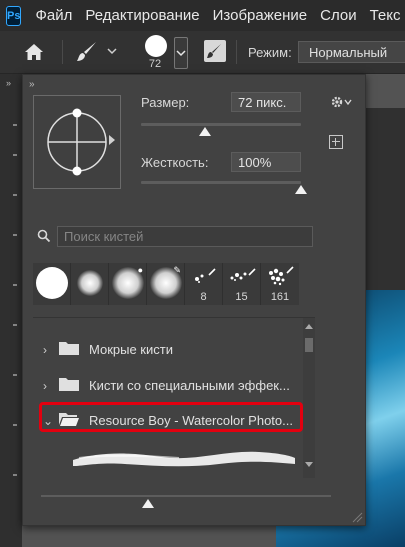 The height and width of the screenshot is (547, 405). I want to click on recent-brush-tips: ● ✎ 8 15 161, so click(170, 284).